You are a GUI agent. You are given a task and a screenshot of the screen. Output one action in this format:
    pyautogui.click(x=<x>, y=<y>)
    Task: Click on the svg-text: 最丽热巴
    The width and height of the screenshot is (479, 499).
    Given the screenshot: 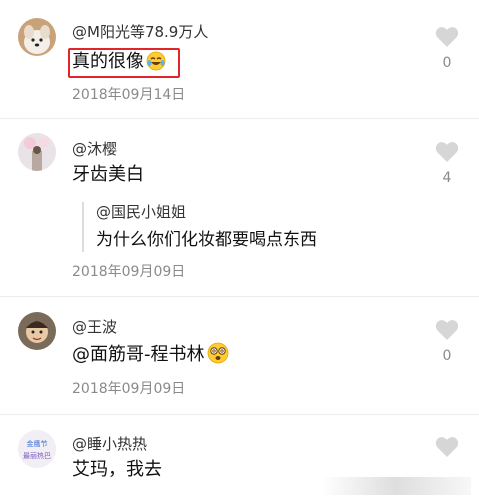 What is the action you would take?
    pyautogui.click(x=37, y=455)
    